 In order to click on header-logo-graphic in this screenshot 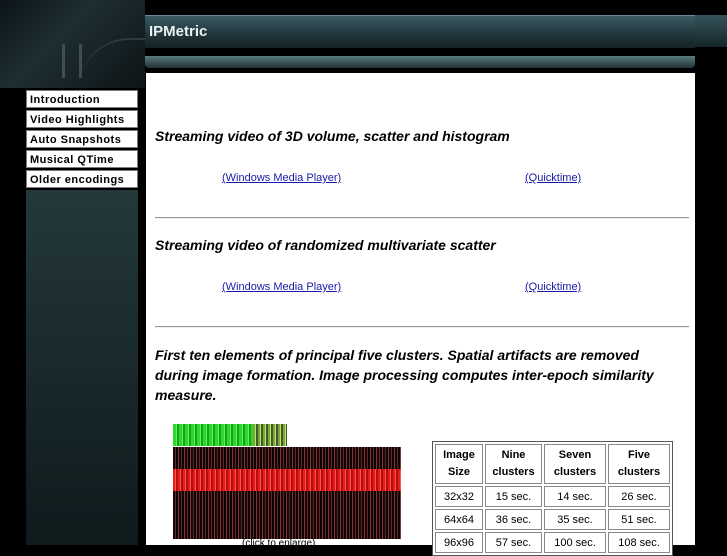, I will do `click(74, 45)`.